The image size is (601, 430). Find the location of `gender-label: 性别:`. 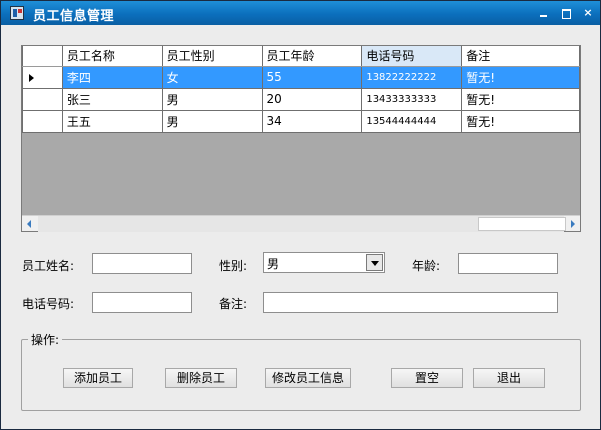

gender-label: 性别: is located at coordinates (233, 266).